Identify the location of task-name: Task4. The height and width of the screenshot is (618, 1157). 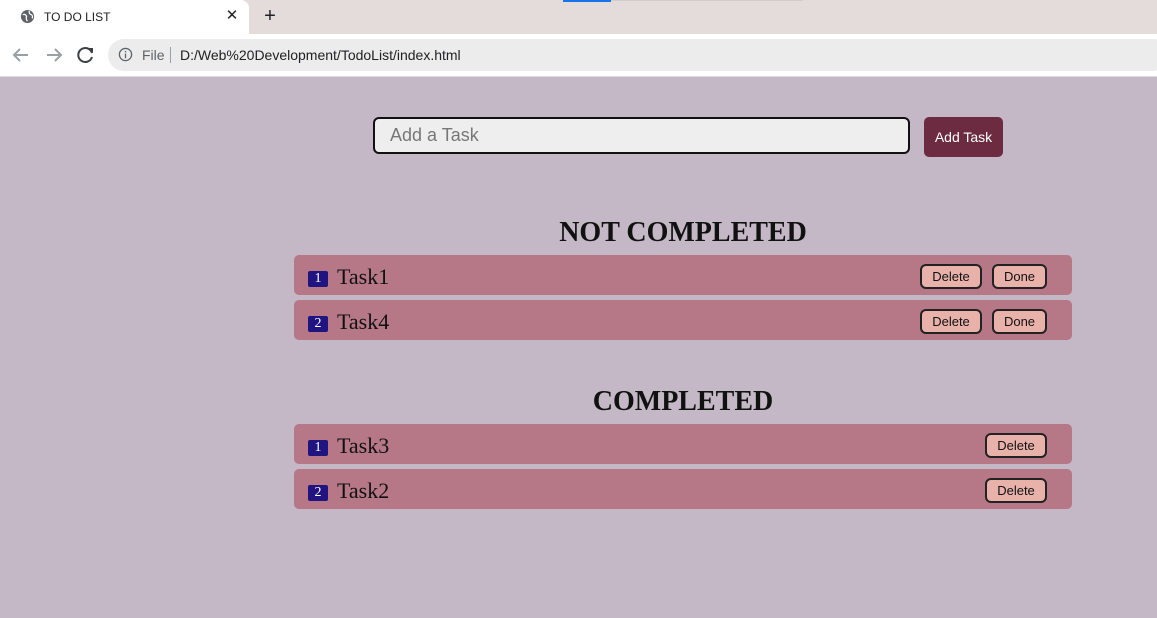
(363, 321).